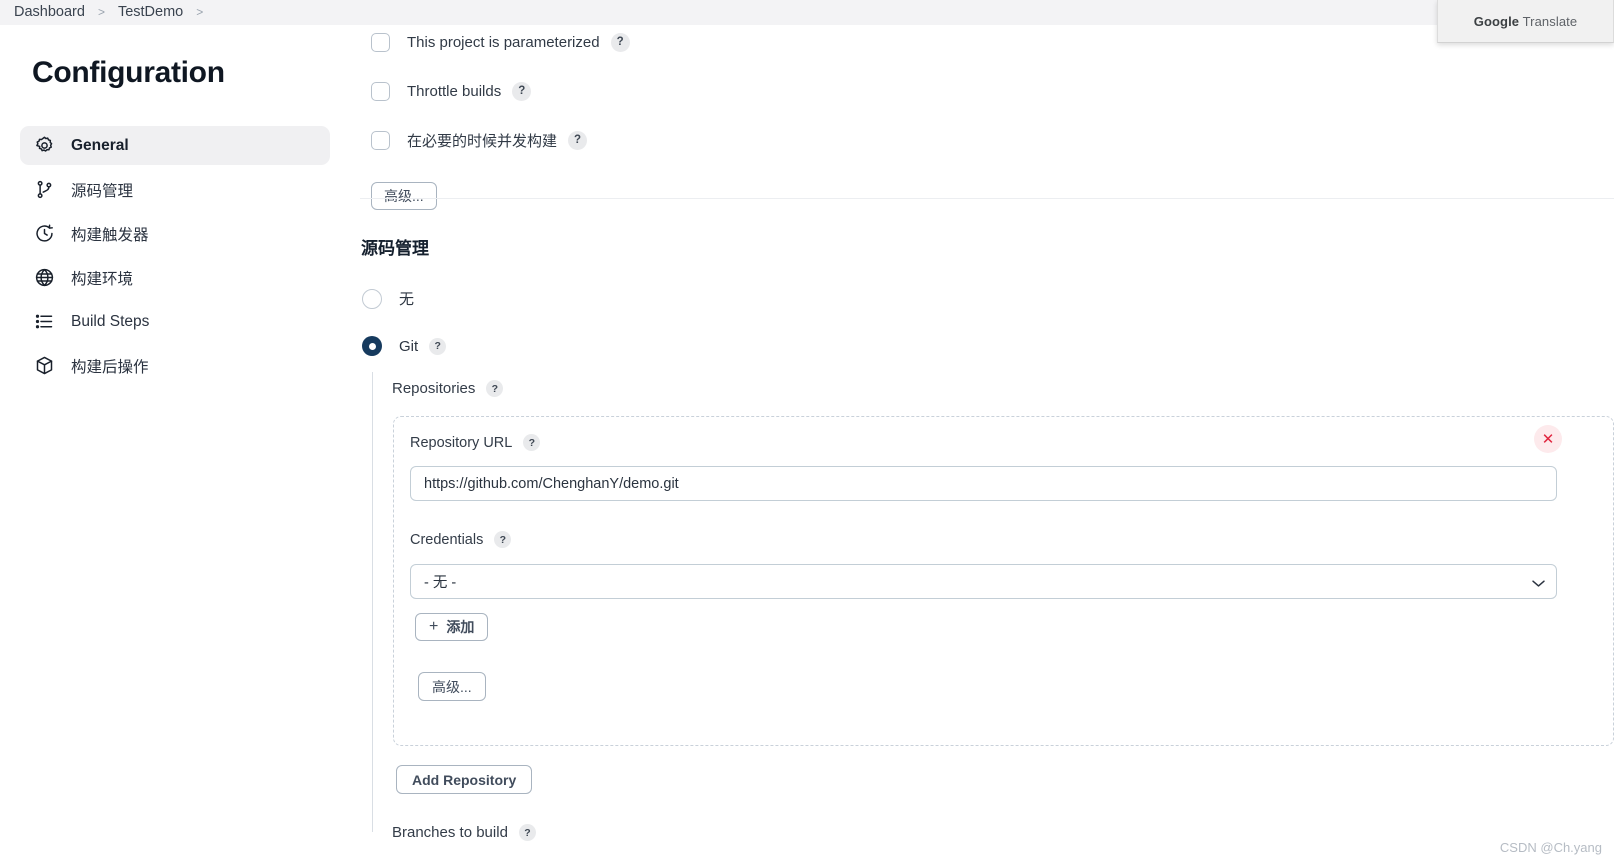 The image size is (1614, 863). I want to click on google-translate-word: Translate, so click(1548, 21).